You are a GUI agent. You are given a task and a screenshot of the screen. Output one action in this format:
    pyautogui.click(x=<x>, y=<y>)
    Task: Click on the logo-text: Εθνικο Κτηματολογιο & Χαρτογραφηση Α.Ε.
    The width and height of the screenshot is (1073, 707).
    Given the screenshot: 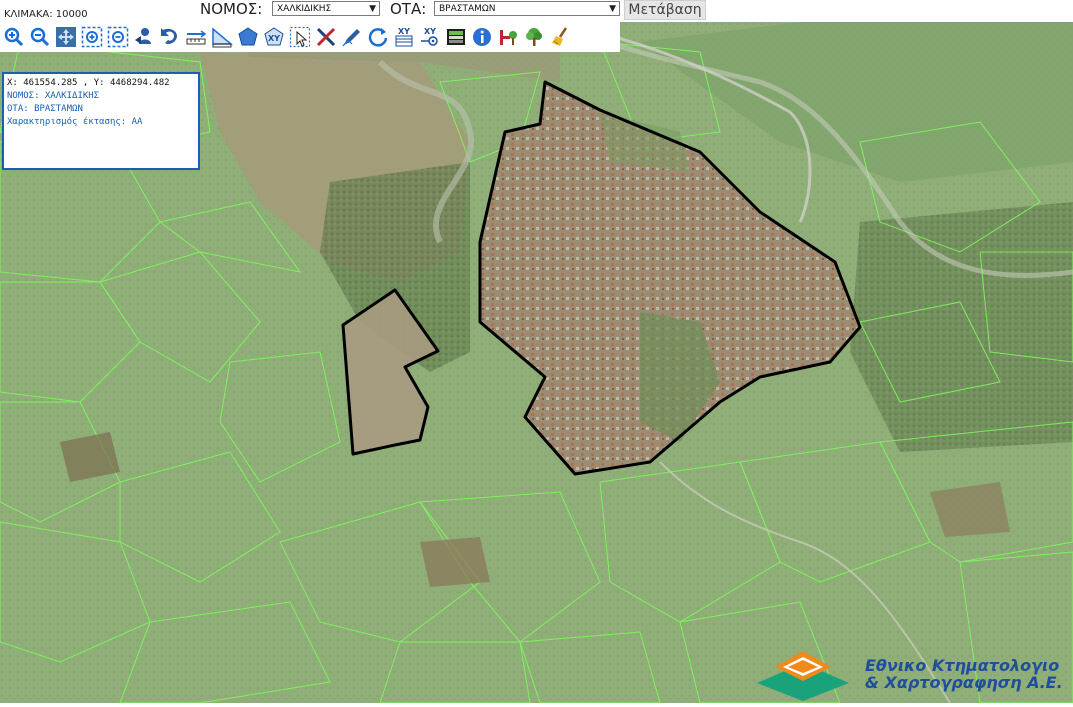 What is the action you would take?
    pyautogui.click(x=964, y=674)
    